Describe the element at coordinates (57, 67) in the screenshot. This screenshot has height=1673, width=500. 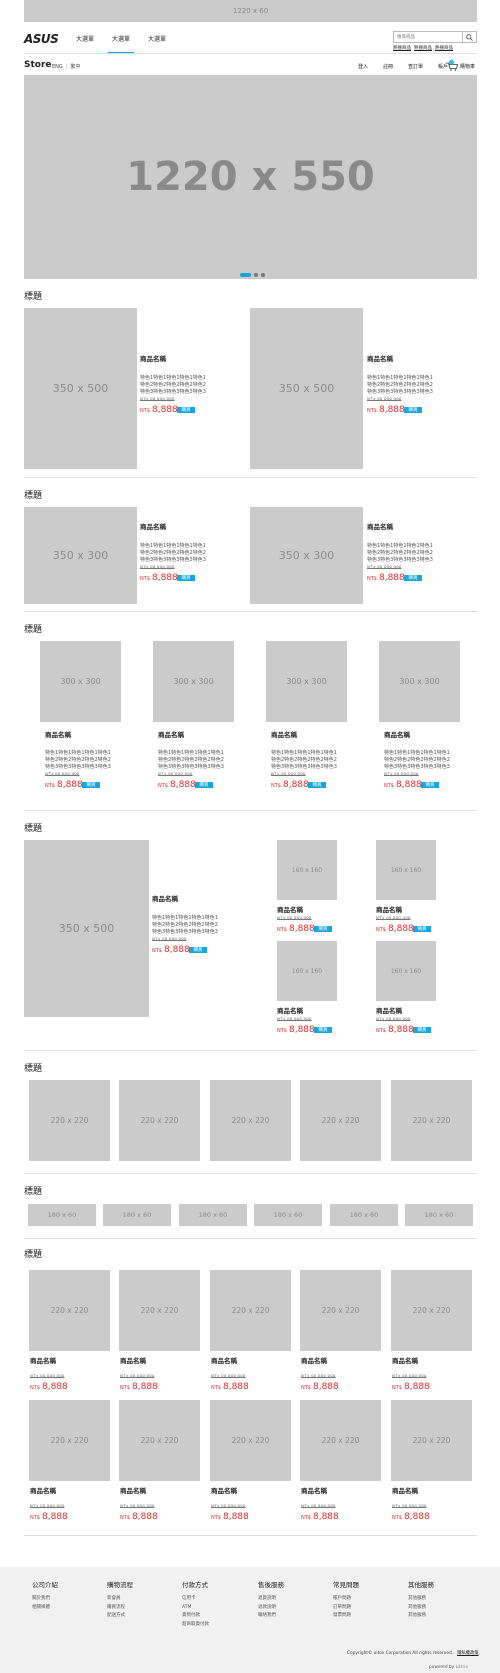
I see `lang-english: ENG` at that location.